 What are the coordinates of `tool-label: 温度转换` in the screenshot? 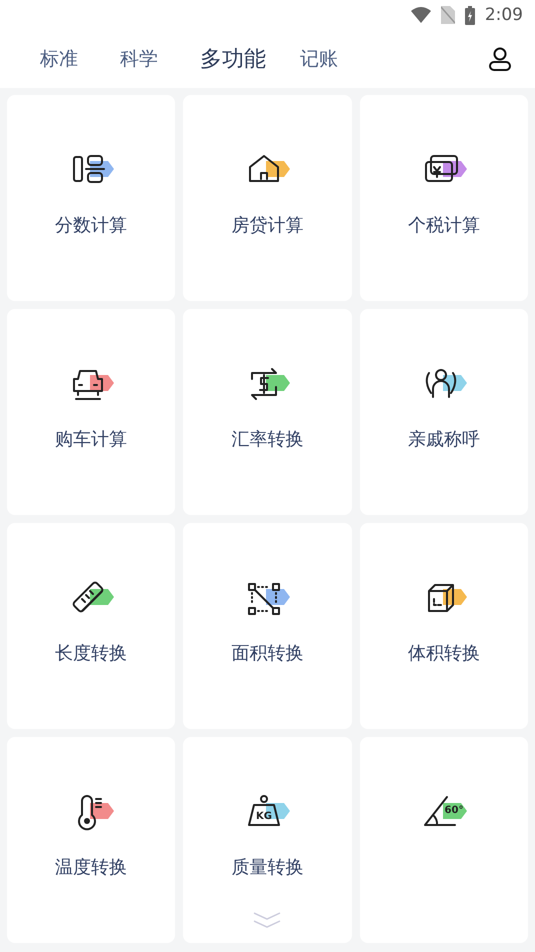 It's located at (91, 867).